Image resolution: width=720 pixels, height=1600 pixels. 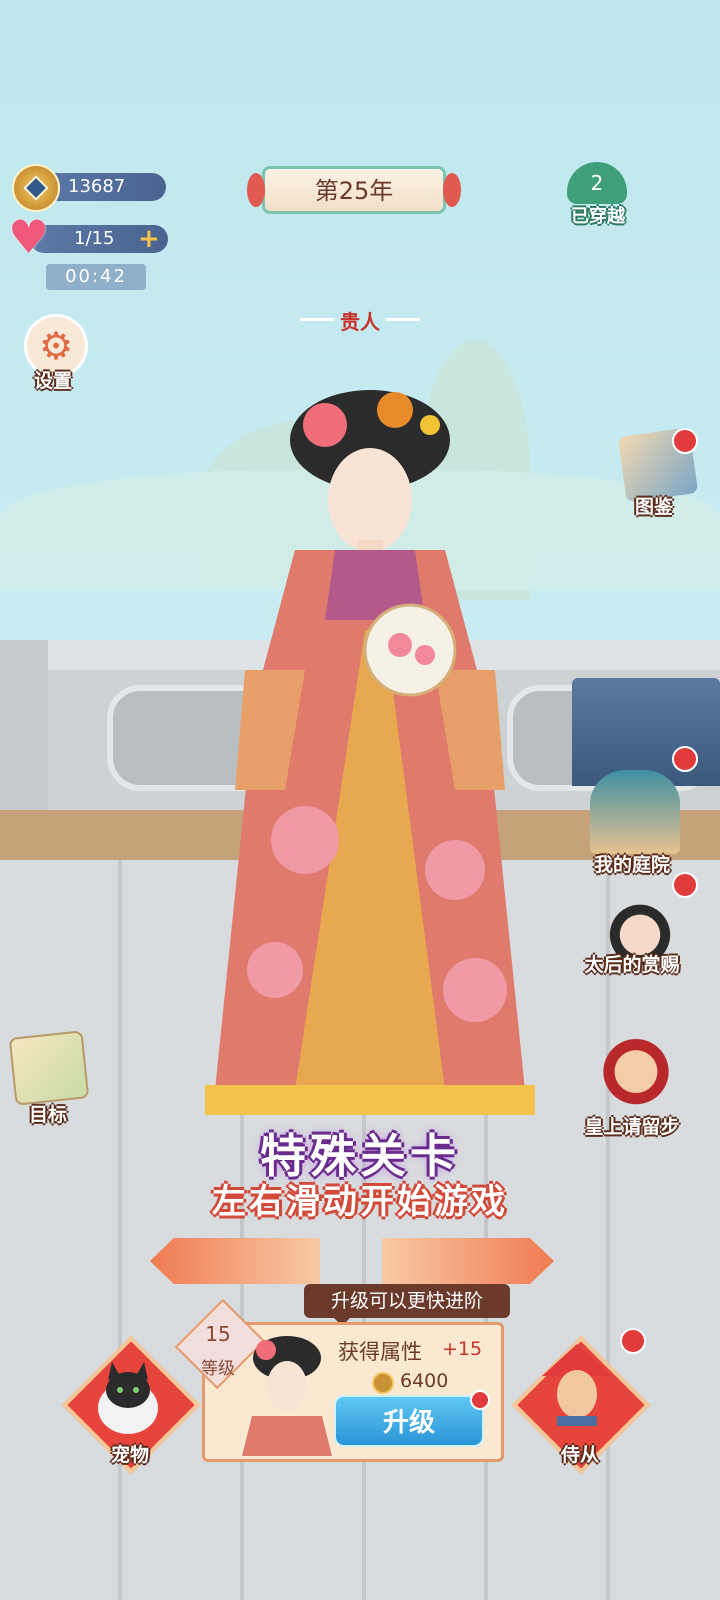 What do you see at coordinates (360, 1202) in the screenshot?
I see `swipe-instruction: 左右滑动开始游戏` at bounding box center [360, 1202].